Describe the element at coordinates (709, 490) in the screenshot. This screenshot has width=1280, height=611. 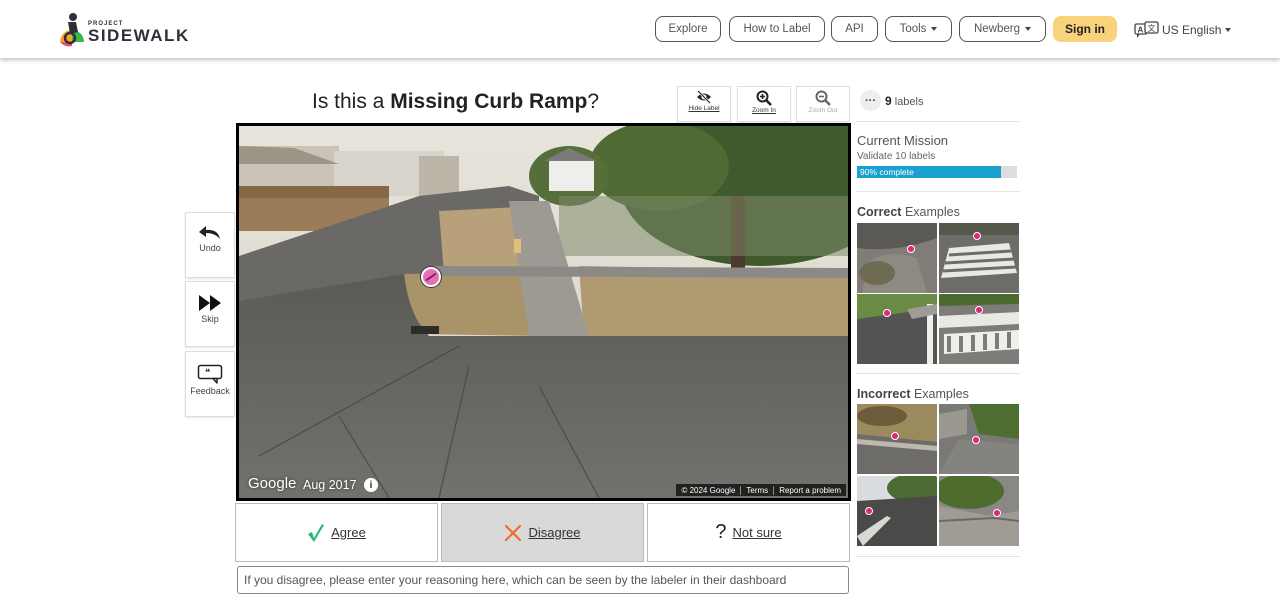
I see `pano-copyright: © 2024 Google` at that location.